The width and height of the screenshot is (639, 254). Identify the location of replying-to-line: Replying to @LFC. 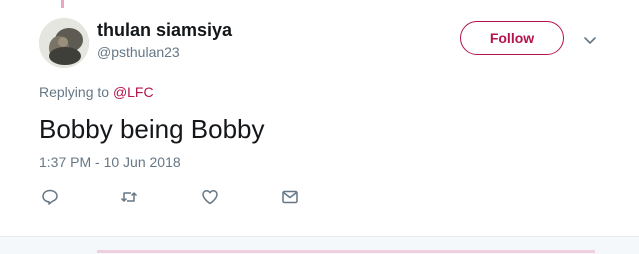
(96, 92).